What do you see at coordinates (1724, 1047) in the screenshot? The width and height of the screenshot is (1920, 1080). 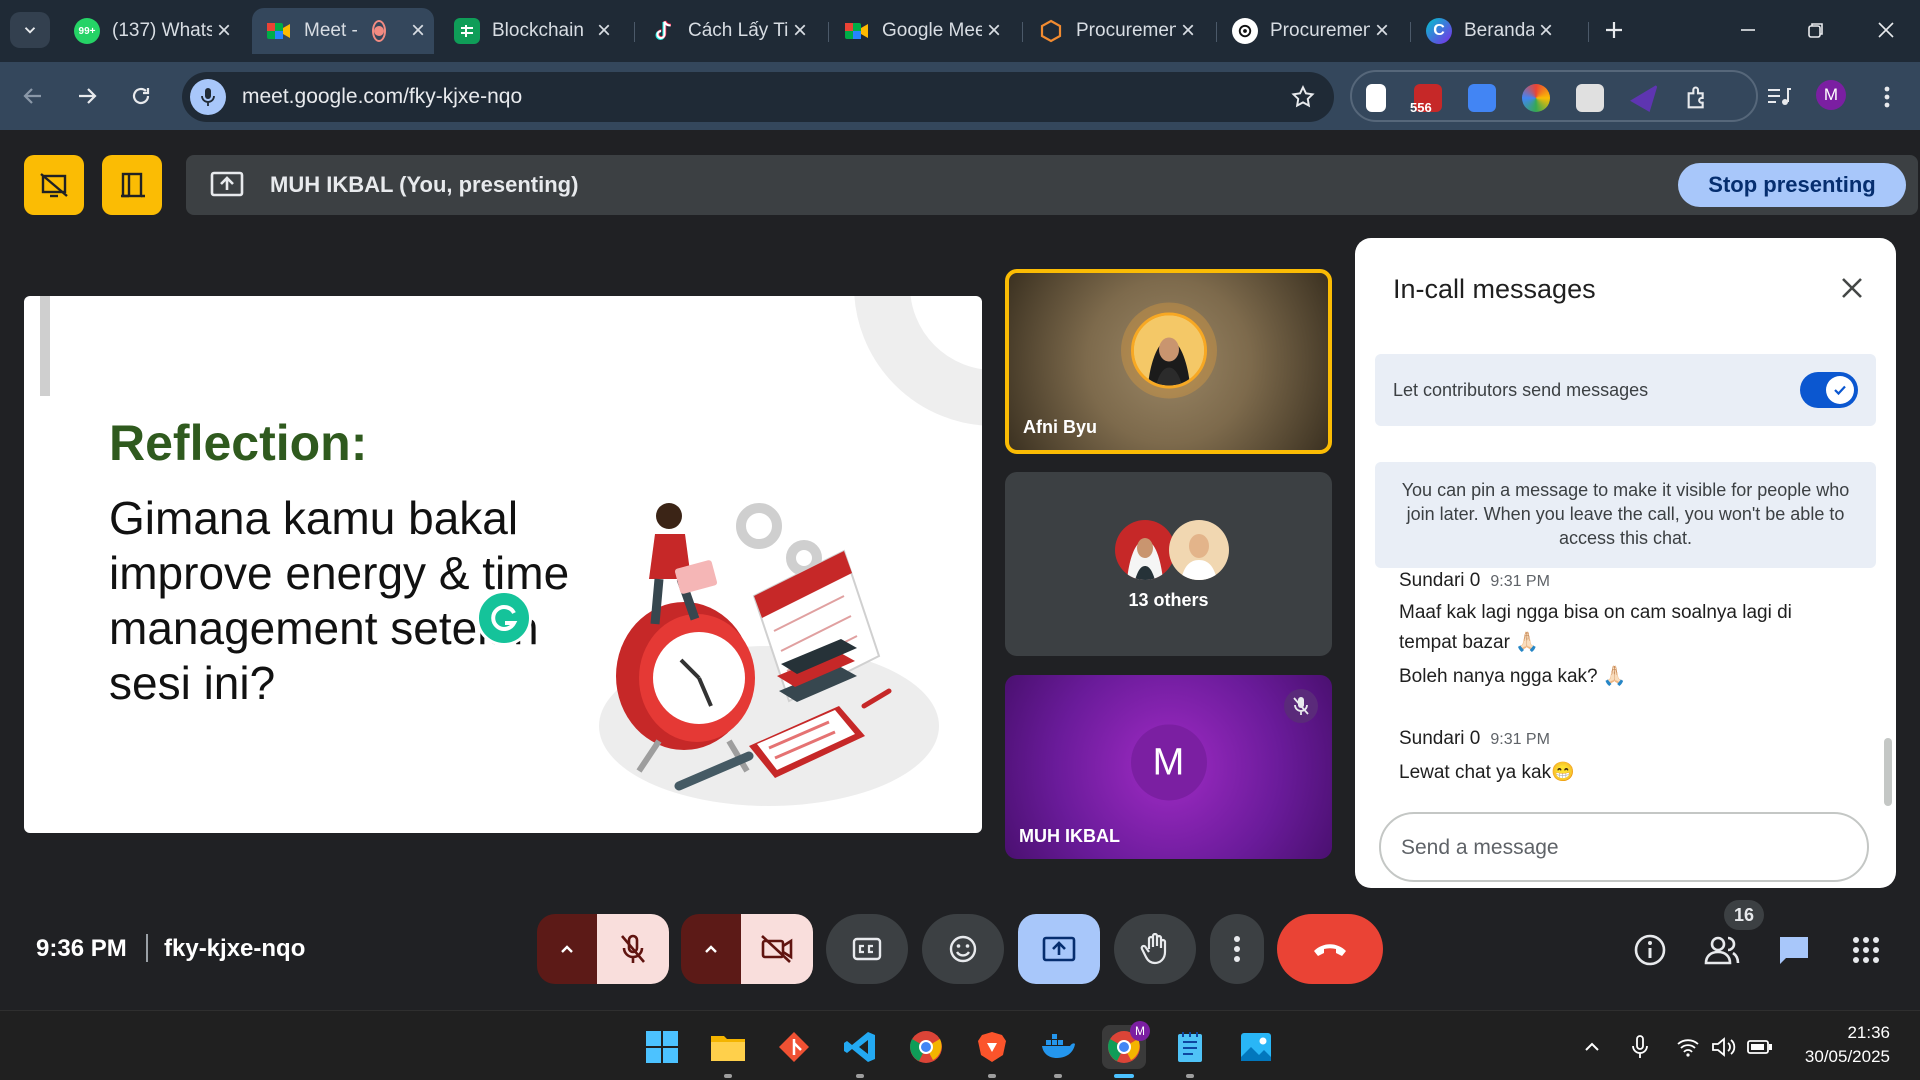 I see `volume-icon` at bounding box center [1724, 1047].